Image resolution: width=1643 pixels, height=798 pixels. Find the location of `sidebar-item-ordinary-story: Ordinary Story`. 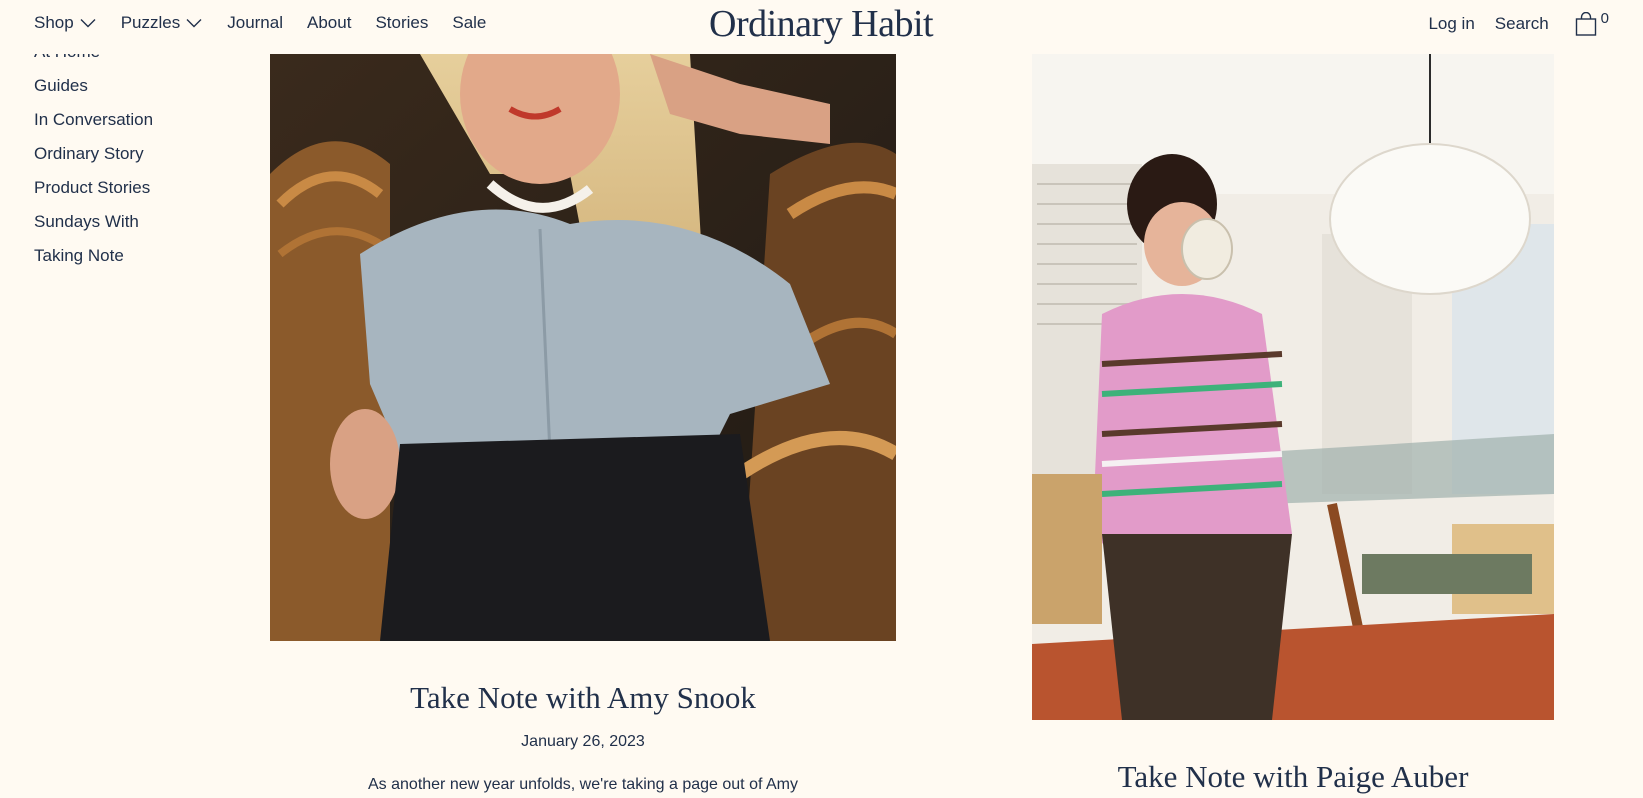

sidebar-item-ordinary-story: Ordinary Story is located at coordinates (93, 159).